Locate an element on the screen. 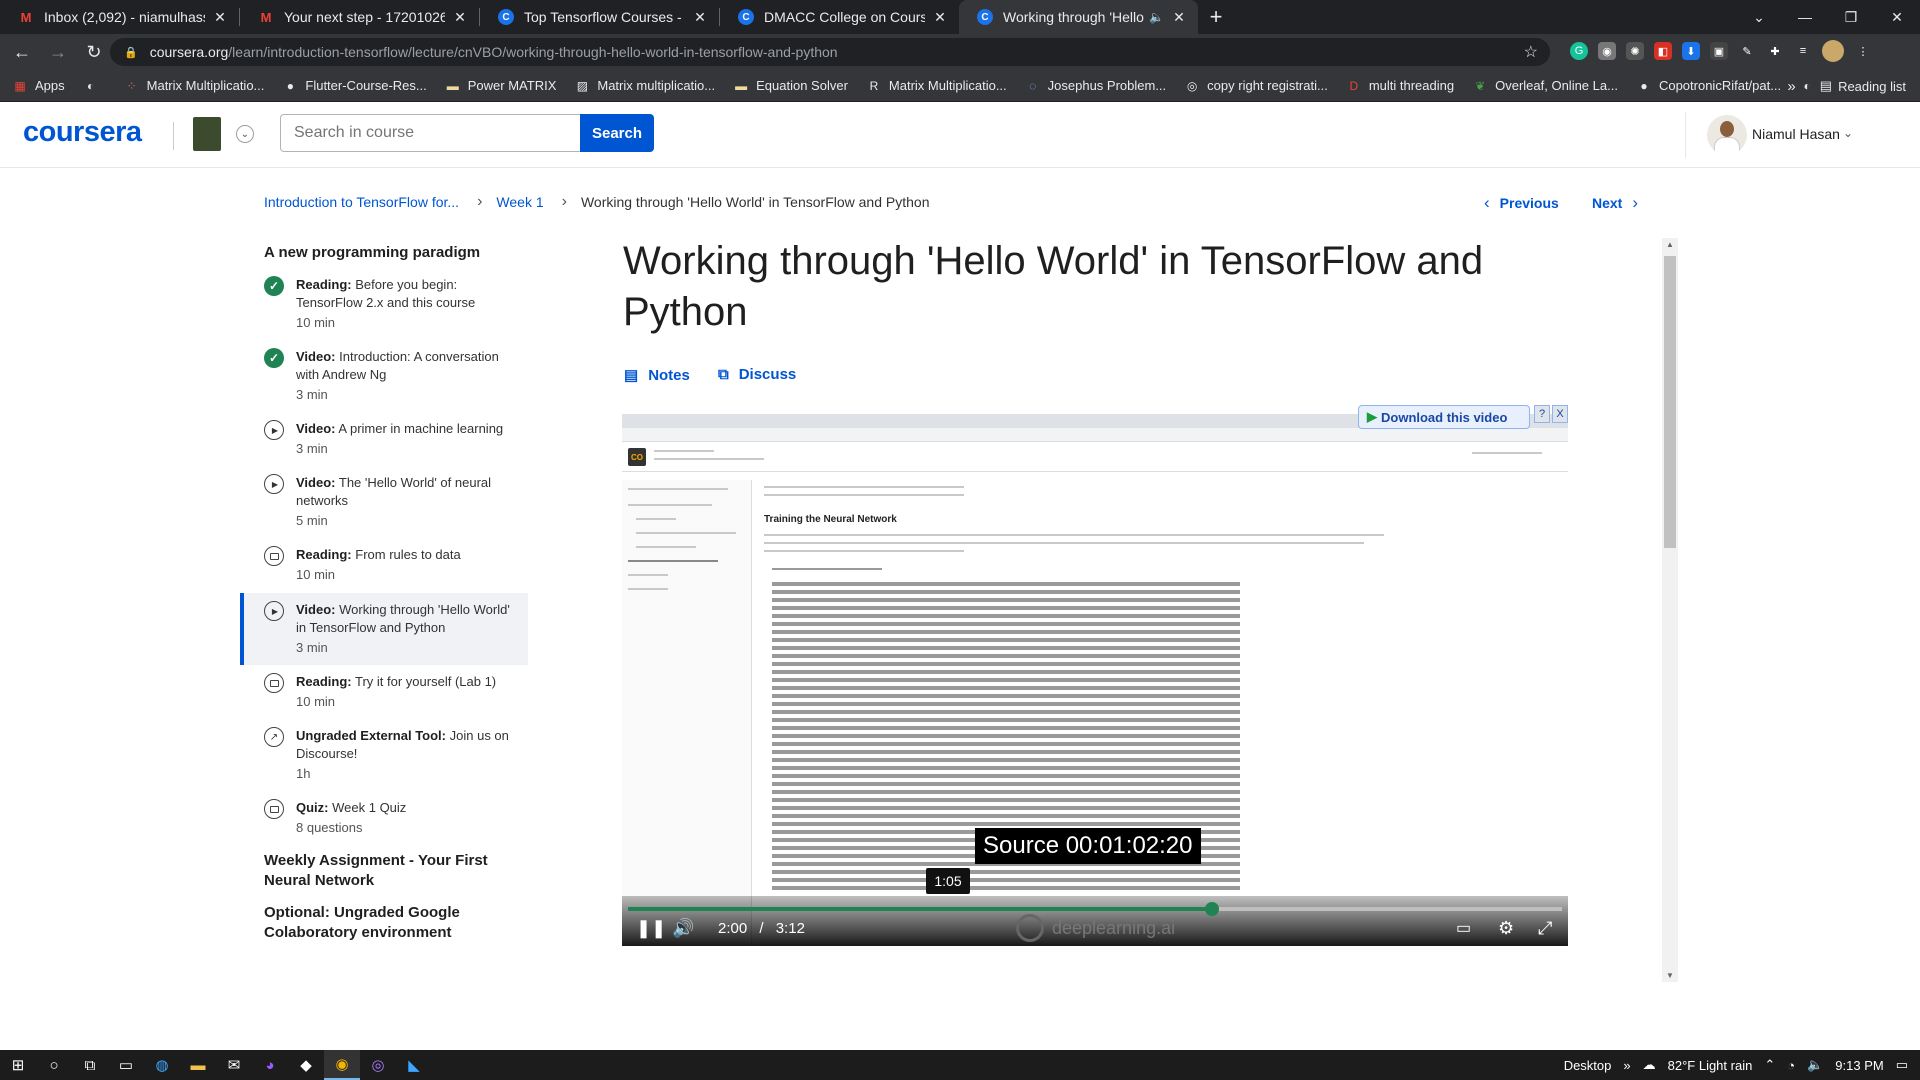 Image resolution: width=1920 pixels, height=1080 pixels. window-close-icon: ✕ is located at coordinates (1897, 17).